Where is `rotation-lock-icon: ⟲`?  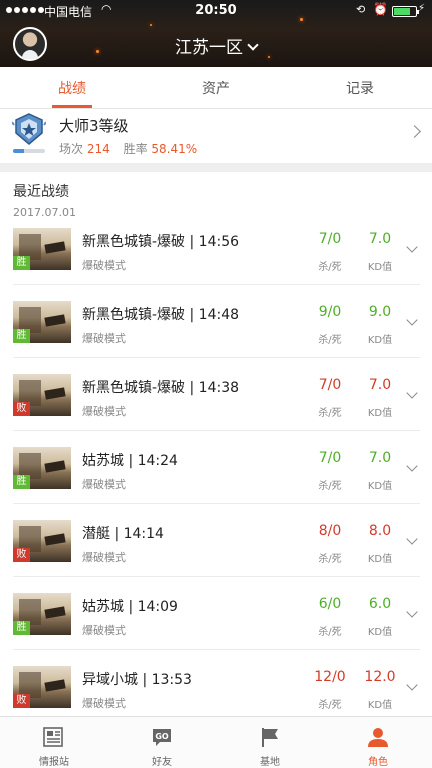
rotation-lock-icon: ⟲ is located at coordinates (361, 9).